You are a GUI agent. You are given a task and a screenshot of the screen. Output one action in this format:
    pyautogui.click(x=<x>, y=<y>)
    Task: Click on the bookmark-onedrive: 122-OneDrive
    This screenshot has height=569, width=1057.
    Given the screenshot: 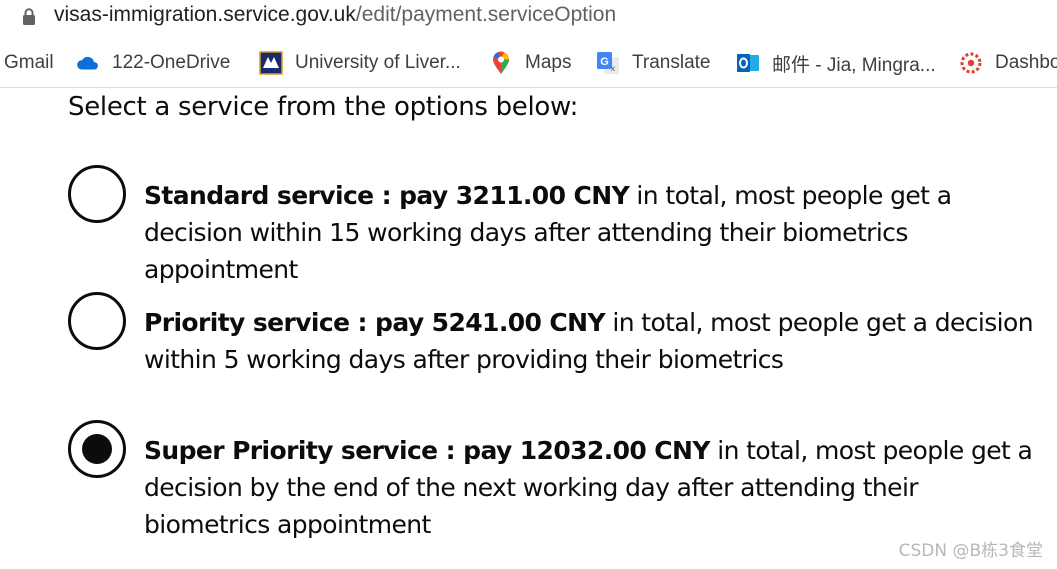 What is the action you would take?
    pyautogui.click(x=153, y=63)
    